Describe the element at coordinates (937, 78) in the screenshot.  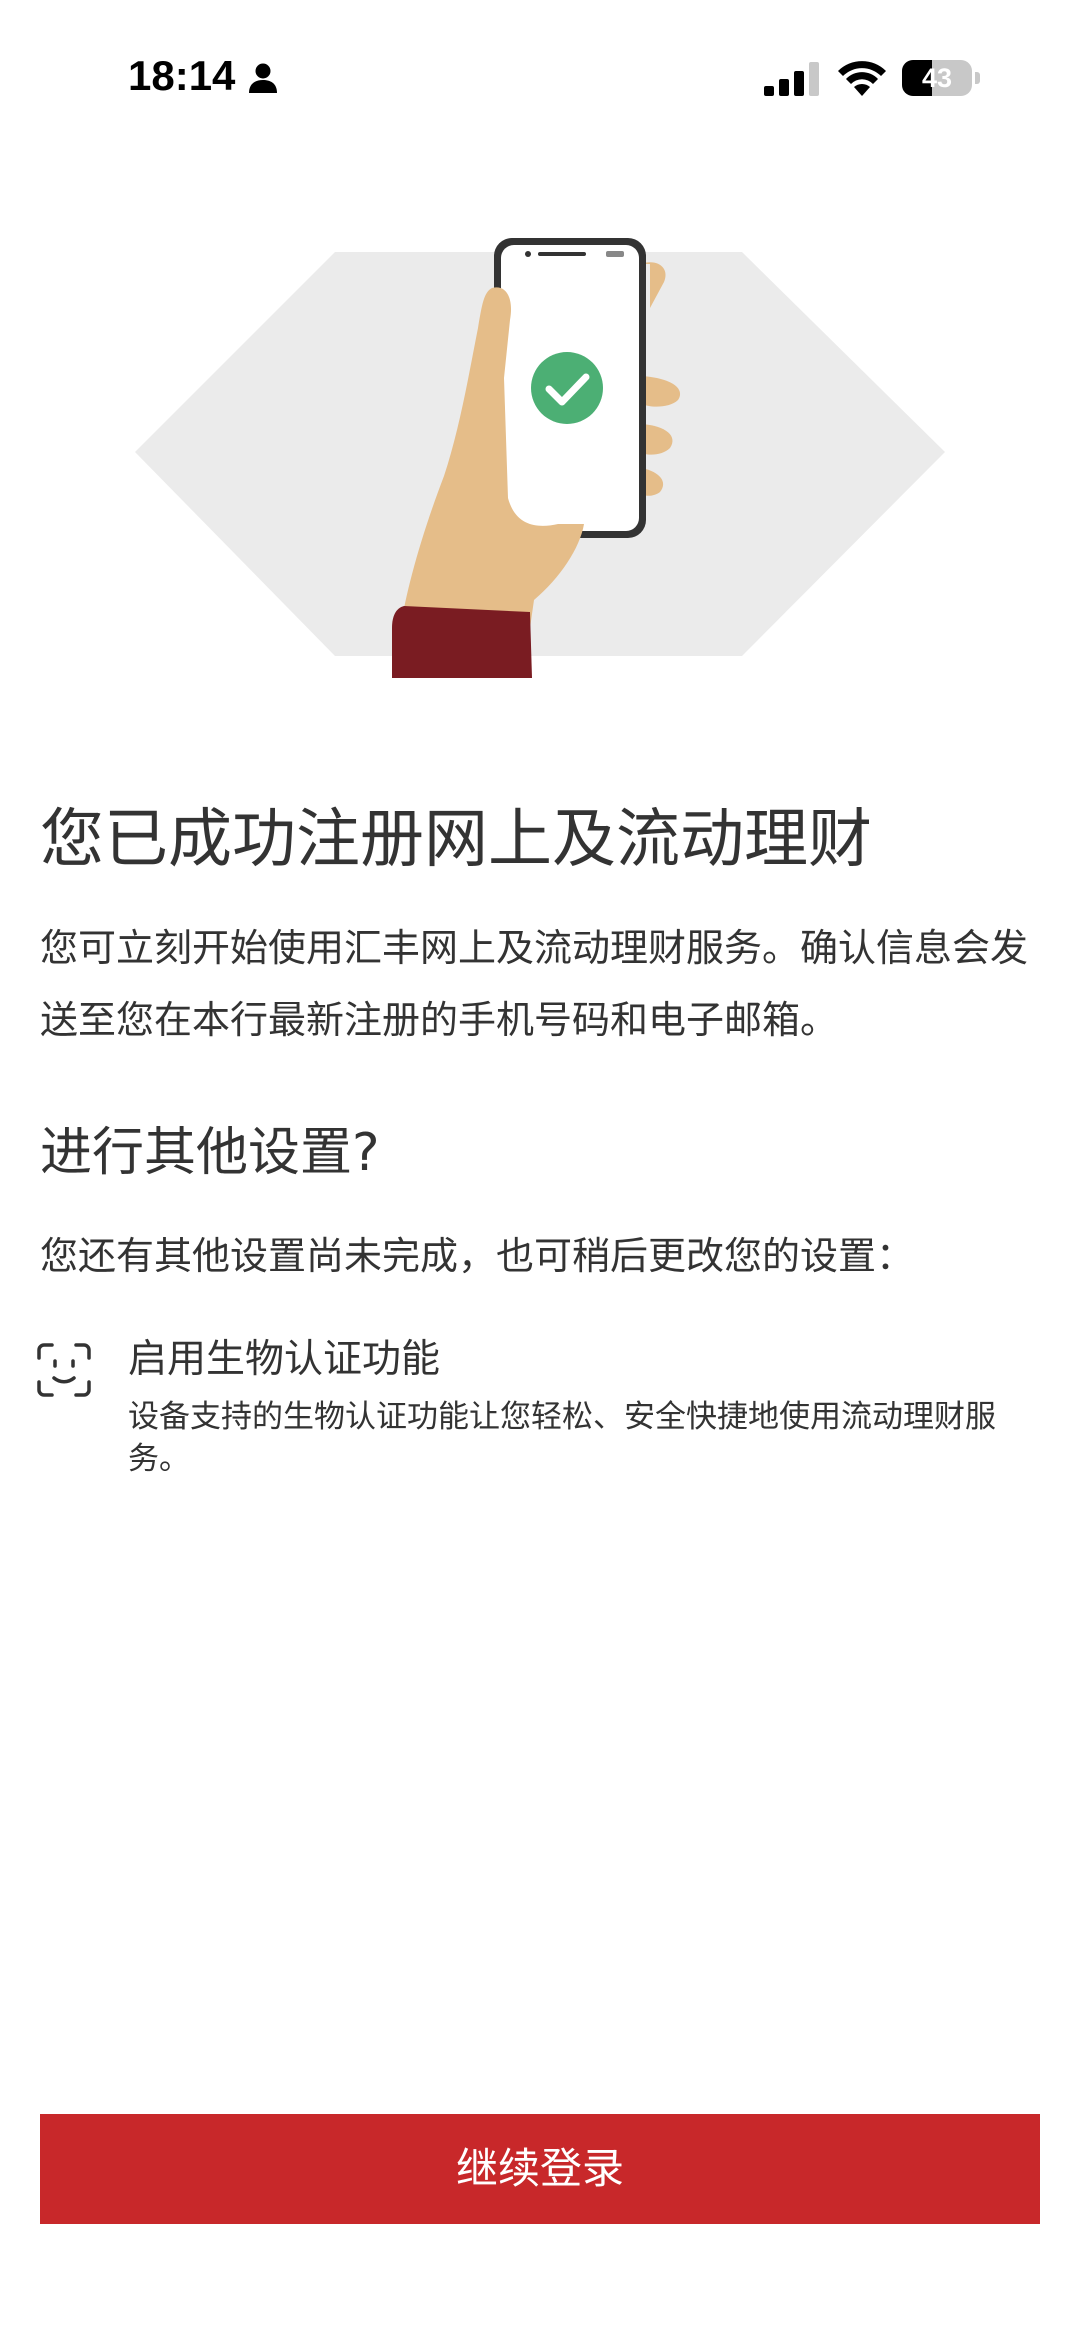
I see `battery-level: 43` at that location.